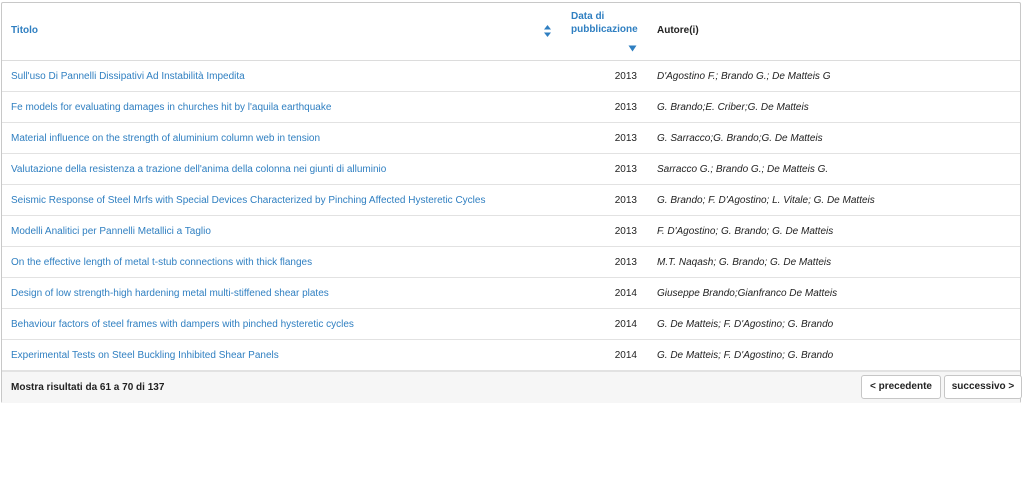 The height and width of the screenshot is (499, 1024). Describe the element at coordinates (744, 262) in the screenshot. I see `item-authors: M.T. Naqash; G. Brando; G. De Matteis` at that location.